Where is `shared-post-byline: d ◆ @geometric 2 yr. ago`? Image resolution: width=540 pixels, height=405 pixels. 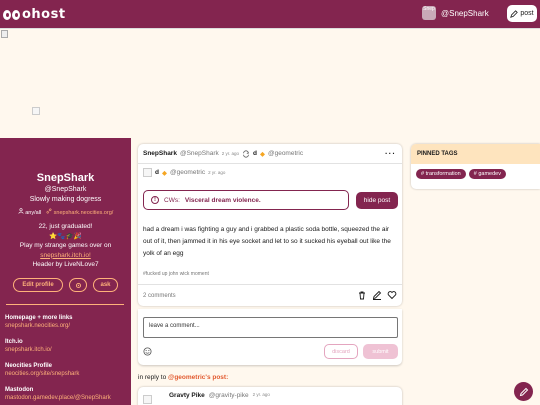
shared-post-byline: d ◆ @geometric 2 yr. ago is located at coordinates (184, 172).